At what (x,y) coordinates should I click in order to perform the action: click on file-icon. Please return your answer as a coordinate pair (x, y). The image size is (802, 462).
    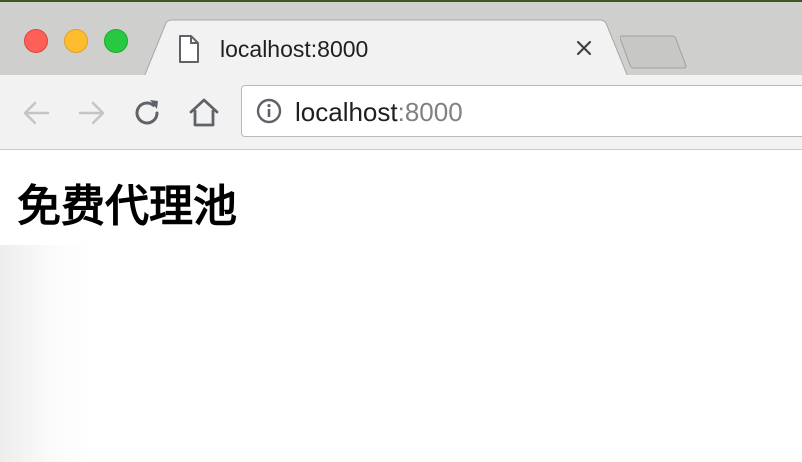
    Looking at the image, I should click on (189, 49).